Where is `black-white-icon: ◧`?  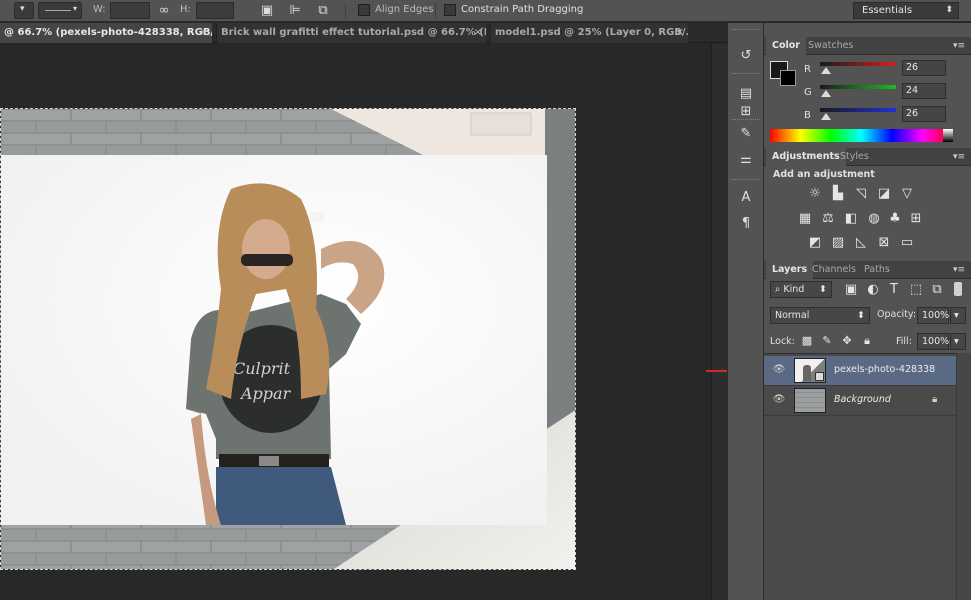 black-white-icon: ◧ is located at coordinates (851, 219).